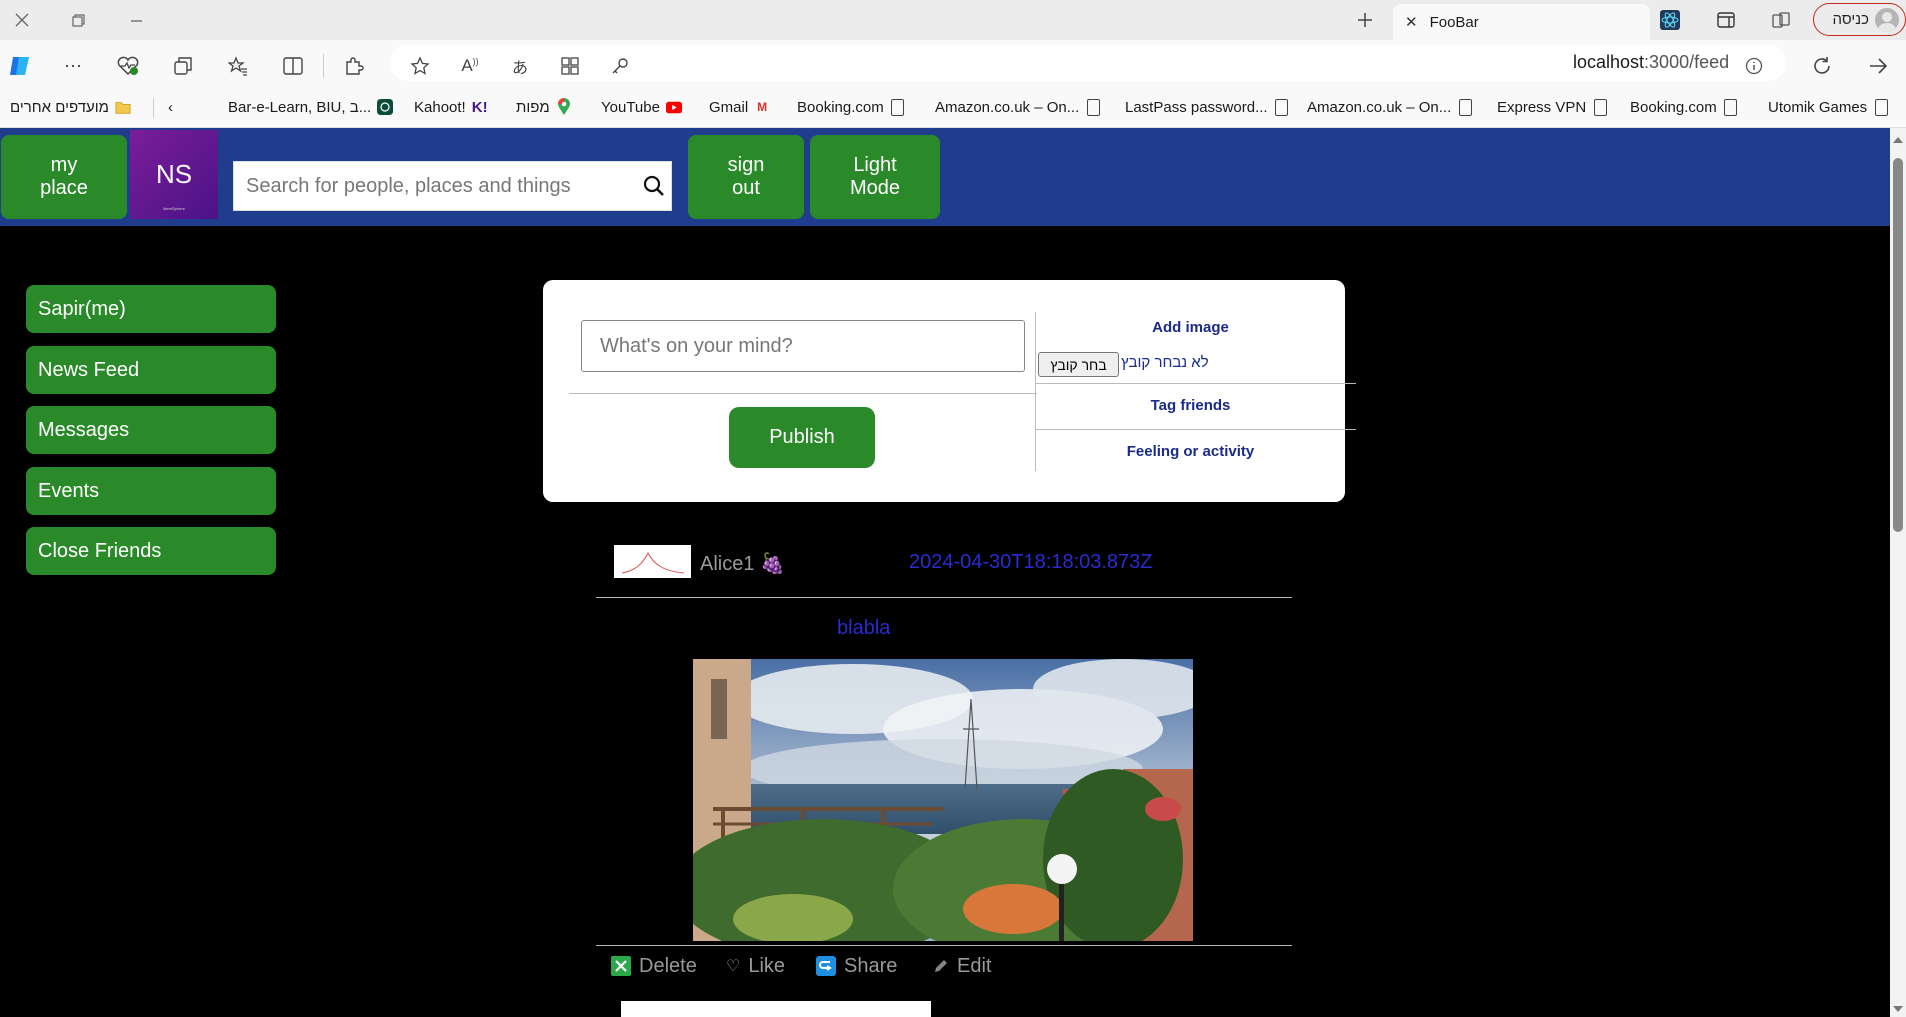 The width and height of the screenshot is (1906, 1017). I want to click on scrollbar-thumb, so click(1898, 345).